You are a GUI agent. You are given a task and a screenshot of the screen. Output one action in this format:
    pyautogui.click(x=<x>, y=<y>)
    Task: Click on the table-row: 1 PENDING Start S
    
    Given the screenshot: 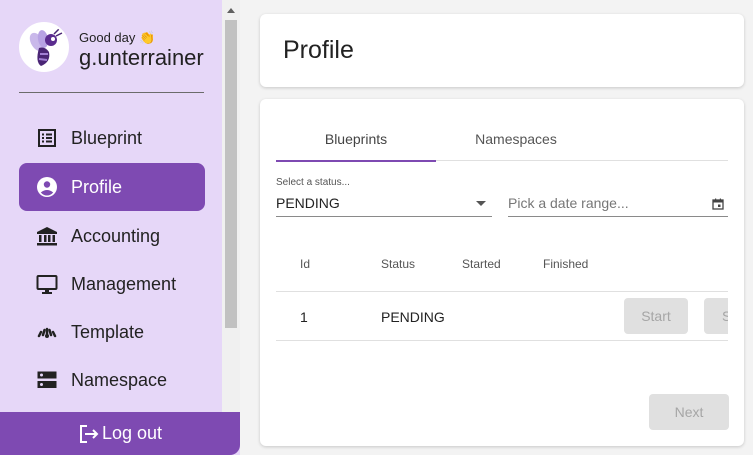 What is the action you would take?
    pyautogui.click(x=502, y=316)
    